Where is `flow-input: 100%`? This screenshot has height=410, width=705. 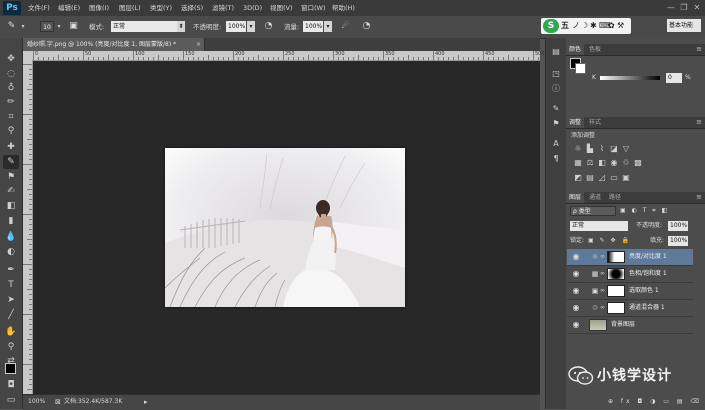
flow-input: 100% is located at coordinates (313, 26).